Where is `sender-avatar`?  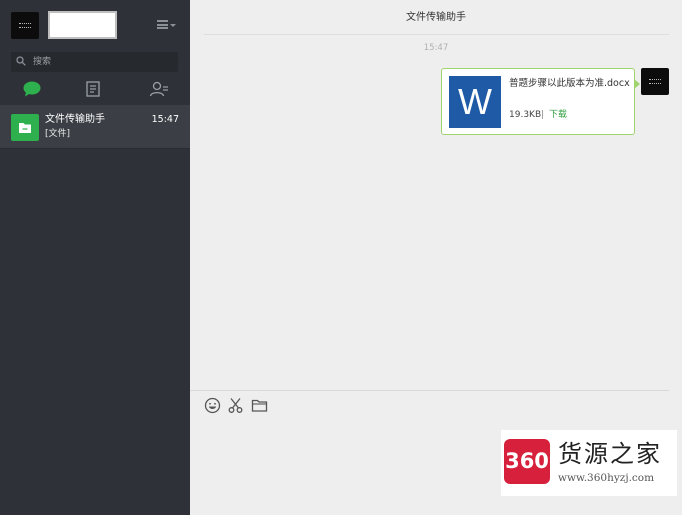 sender-avatar is located at coordinates (655, 81).